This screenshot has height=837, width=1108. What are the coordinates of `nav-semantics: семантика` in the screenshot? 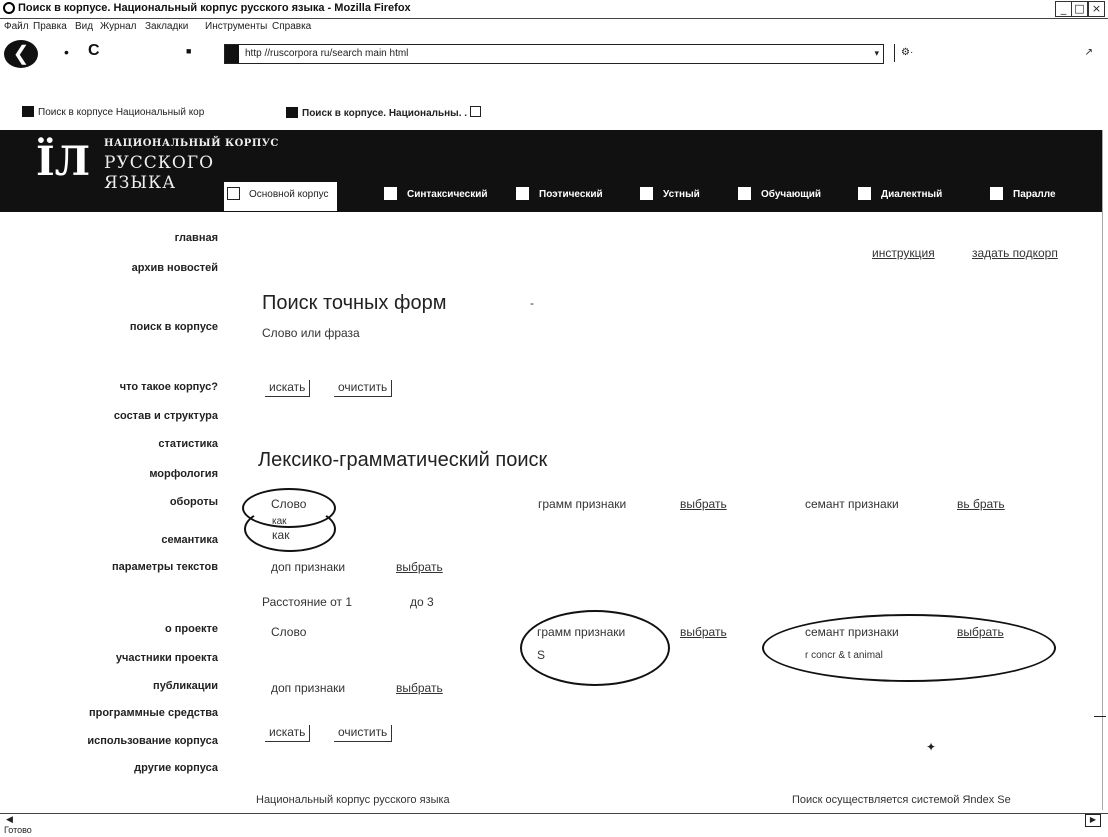 It's located at (189, 540).